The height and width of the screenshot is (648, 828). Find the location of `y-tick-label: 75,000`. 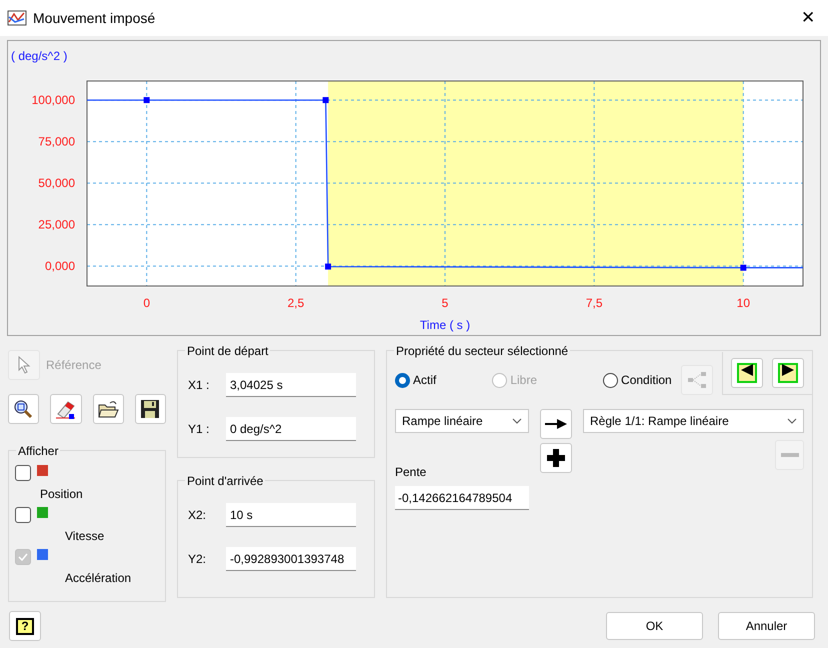

y-tick-label: 75,000 is located at coordinates (56, 141).